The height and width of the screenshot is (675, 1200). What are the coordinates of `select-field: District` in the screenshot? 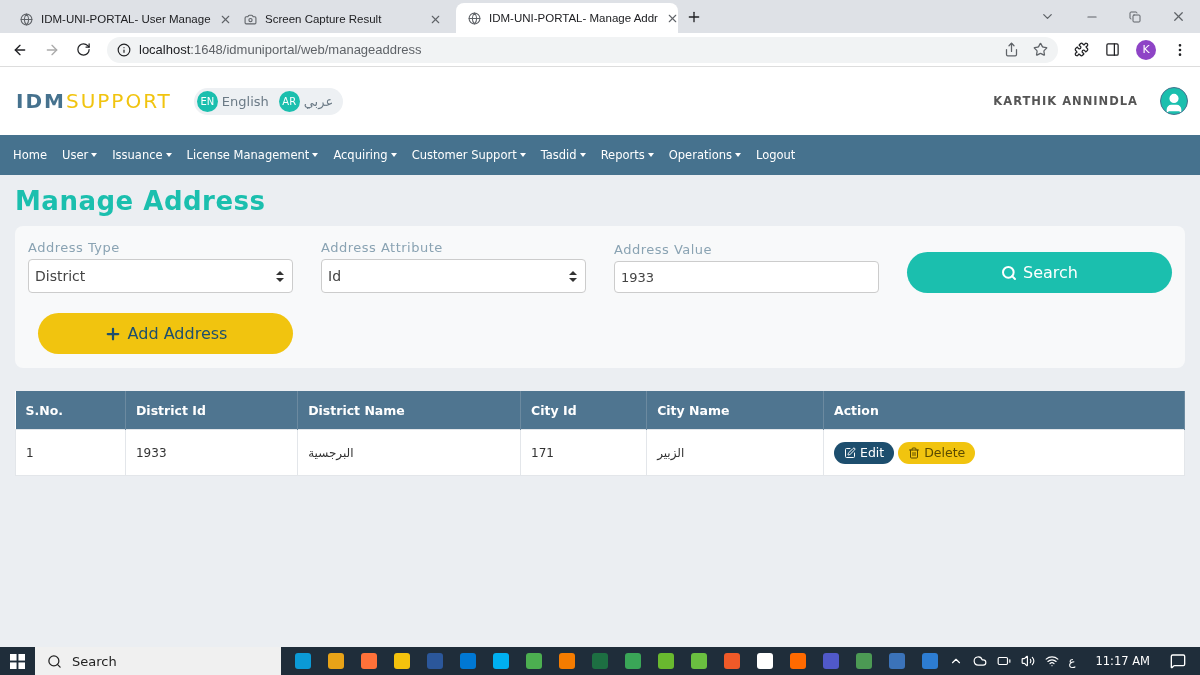 It's located at (160, 276).